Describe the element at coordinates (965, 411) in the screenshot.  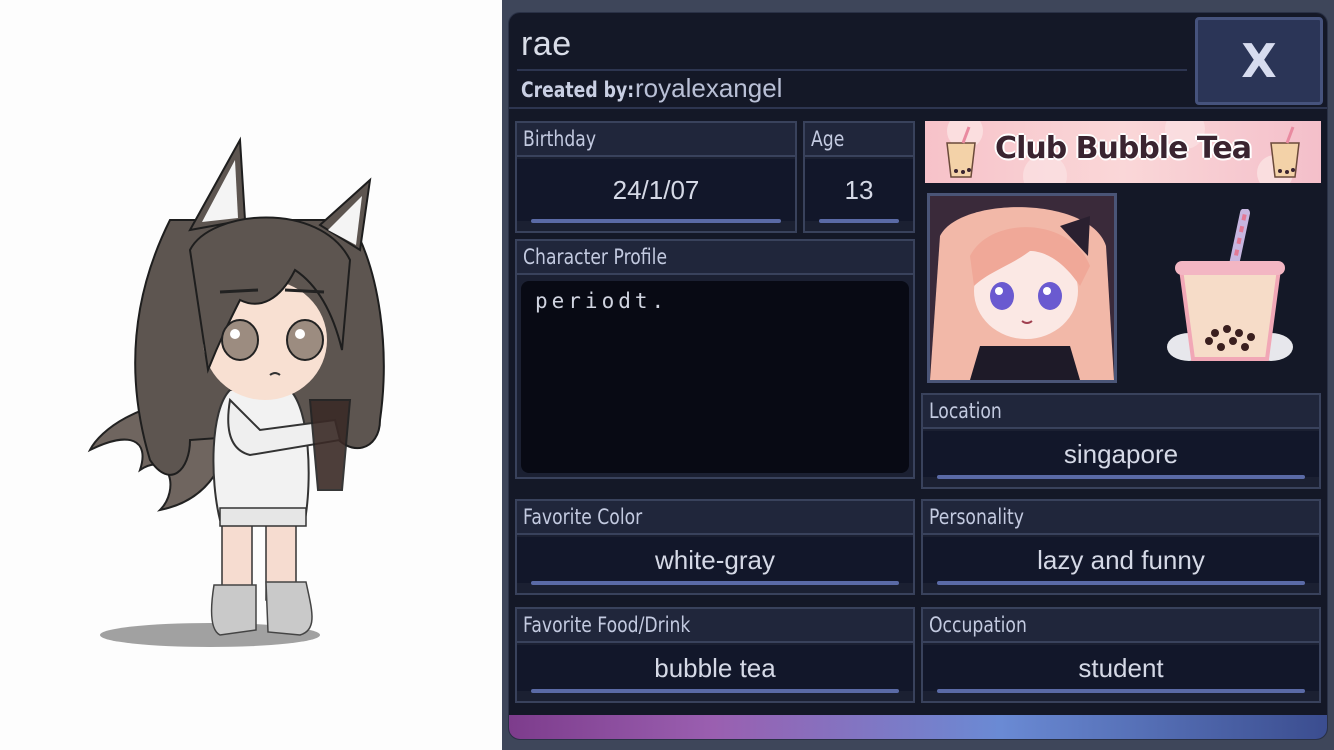
I see `location-label: Location` at that location.